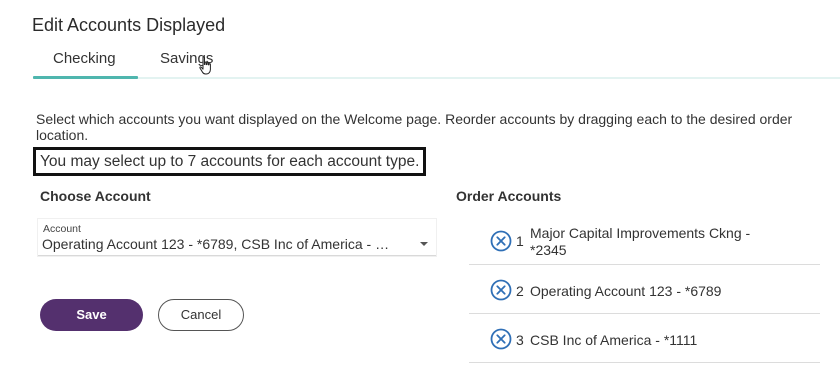  Describe the element at coordinates (520, 241) in the screenshot. I see `order-number: 1` at that location.